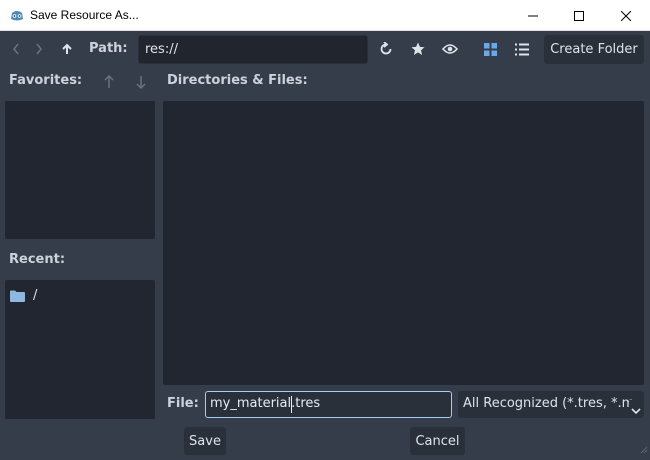  I want to click on chevron-left-icon, so click(16, 49).